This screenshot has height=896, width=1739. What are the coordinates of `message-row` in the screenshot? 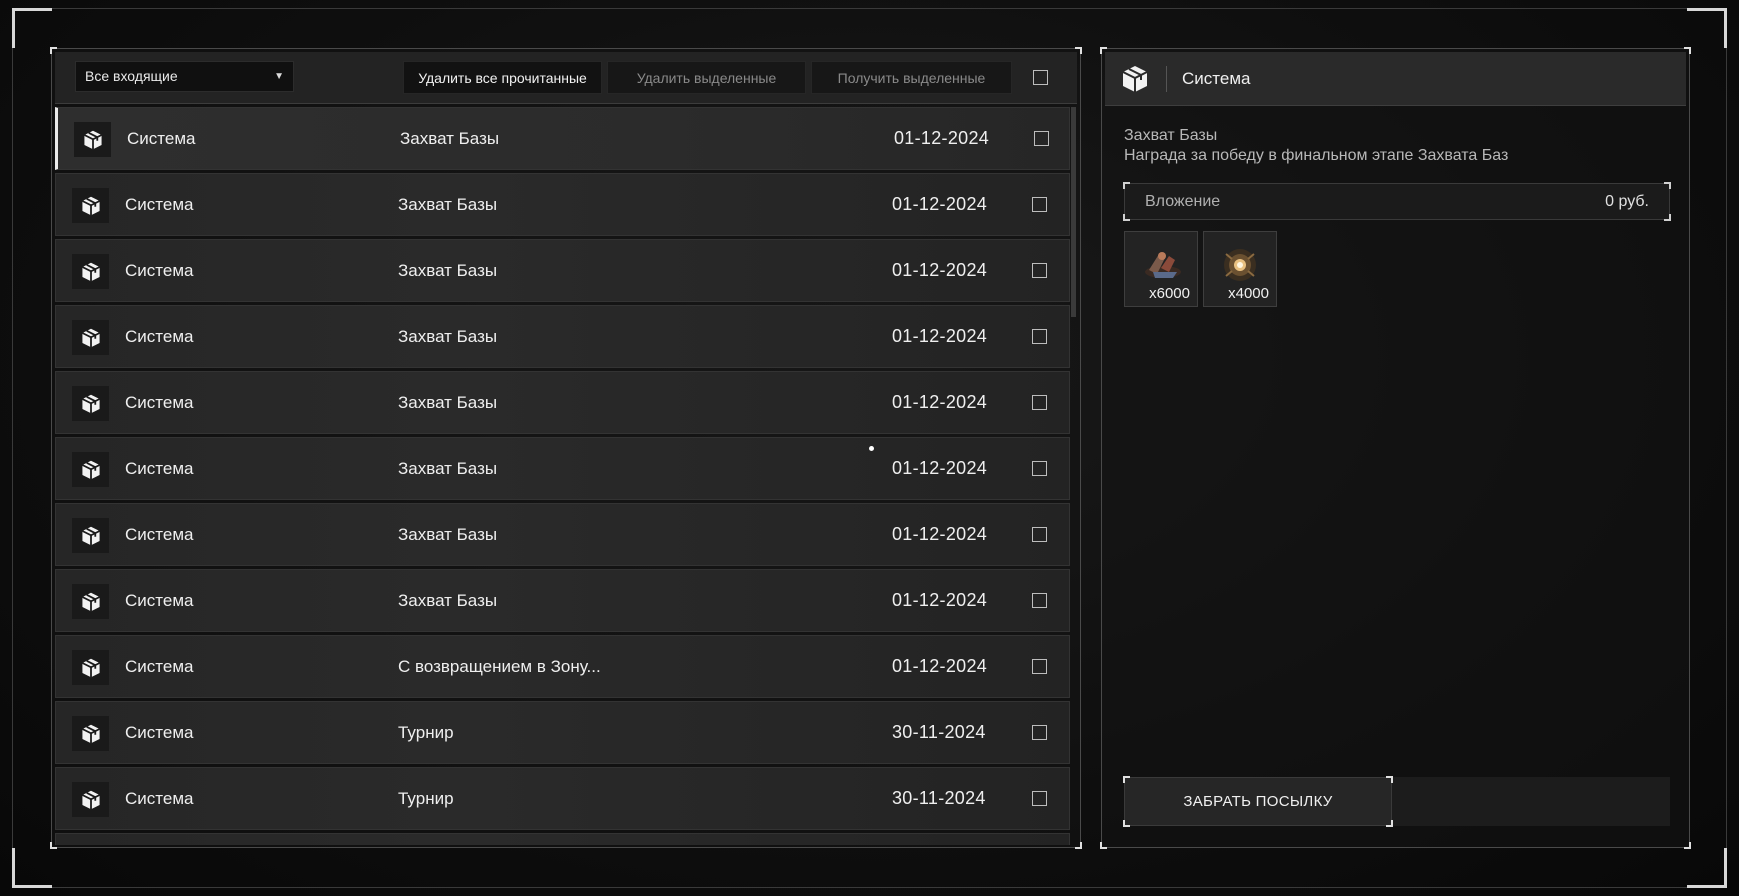 It's located at (562, 839).